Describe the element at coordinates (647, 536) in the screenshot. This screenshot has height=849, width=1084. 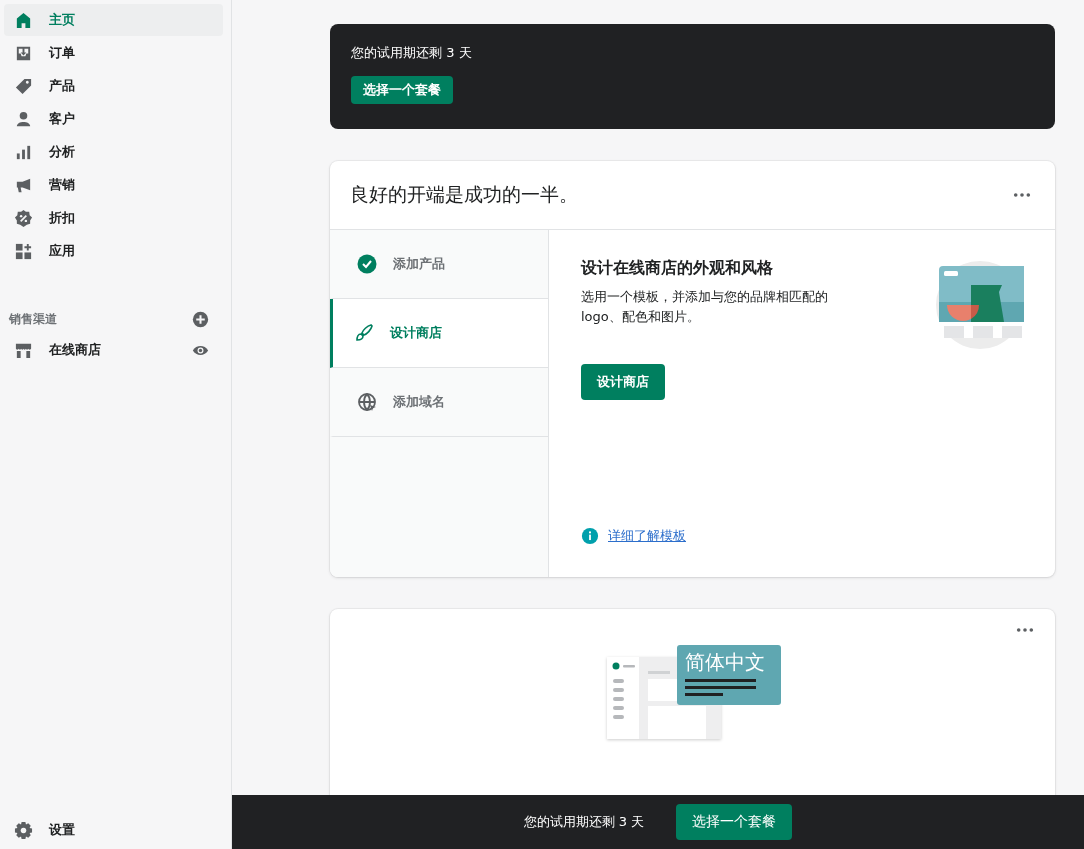
I see `learn-more-link: 详细了解模板` at that location.